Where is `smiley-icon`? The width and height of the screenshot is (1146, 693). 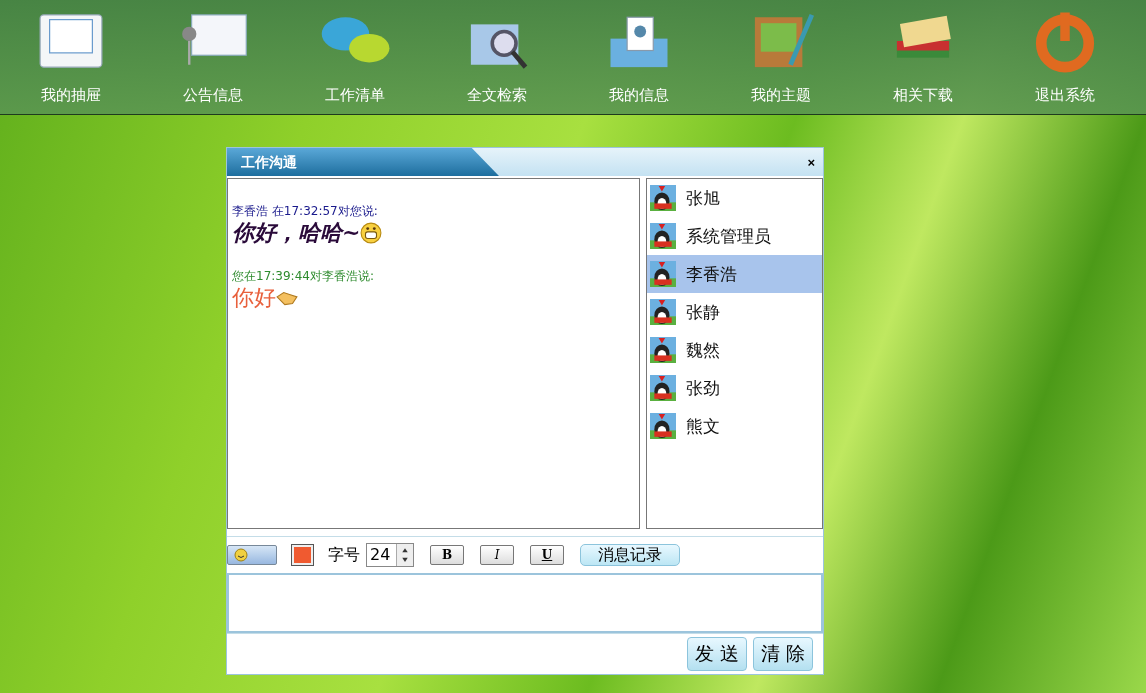 smiley-icon is located at coordinates (241, 555).